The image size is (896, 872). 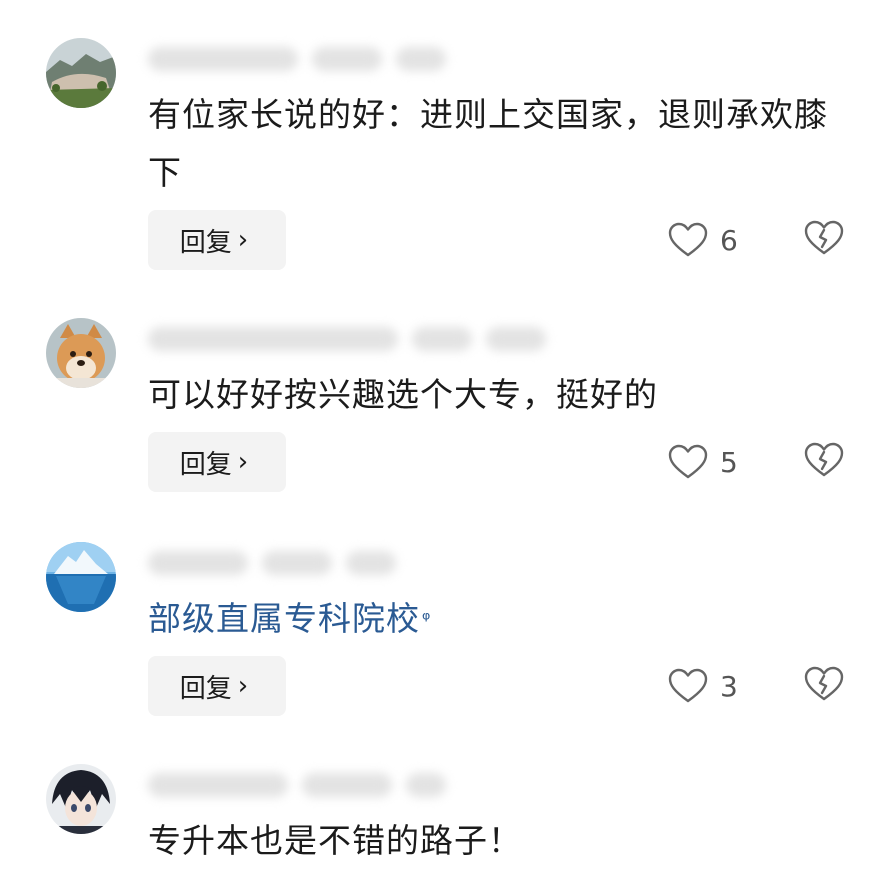 I want to click on like-button: 5, so click(x=703, y=462).